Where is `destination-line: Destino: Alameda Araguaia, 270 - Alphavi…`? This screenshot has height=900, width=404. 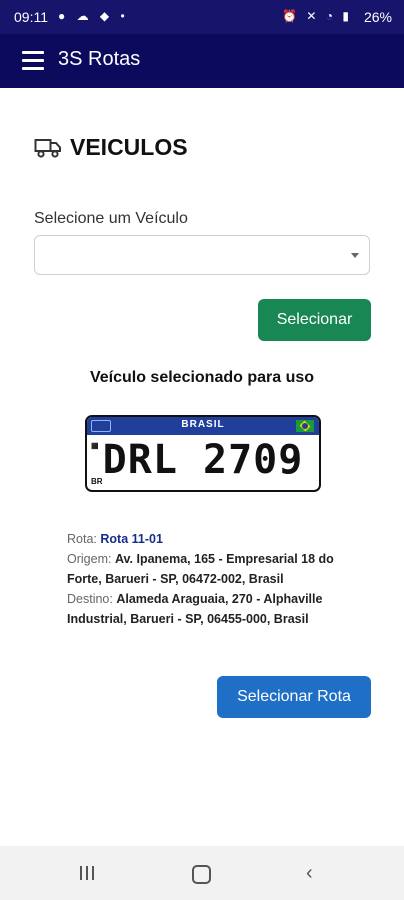 destination-line: Destino: Alameda Araguaia, 270 - Alphavi… is located at coordinates (212, 609).